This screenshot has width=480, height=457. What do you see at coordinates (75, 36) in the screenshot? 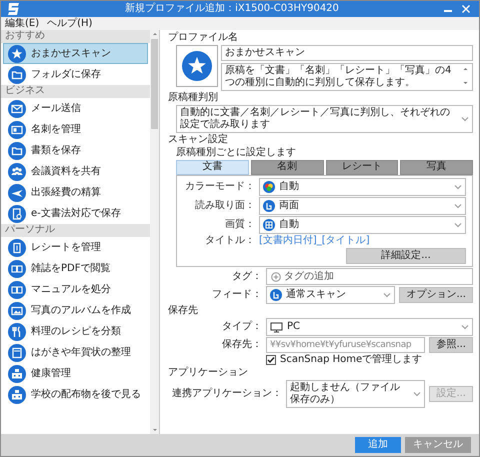
I see `group-header: おすすめ` at bounding box center [75, 36].